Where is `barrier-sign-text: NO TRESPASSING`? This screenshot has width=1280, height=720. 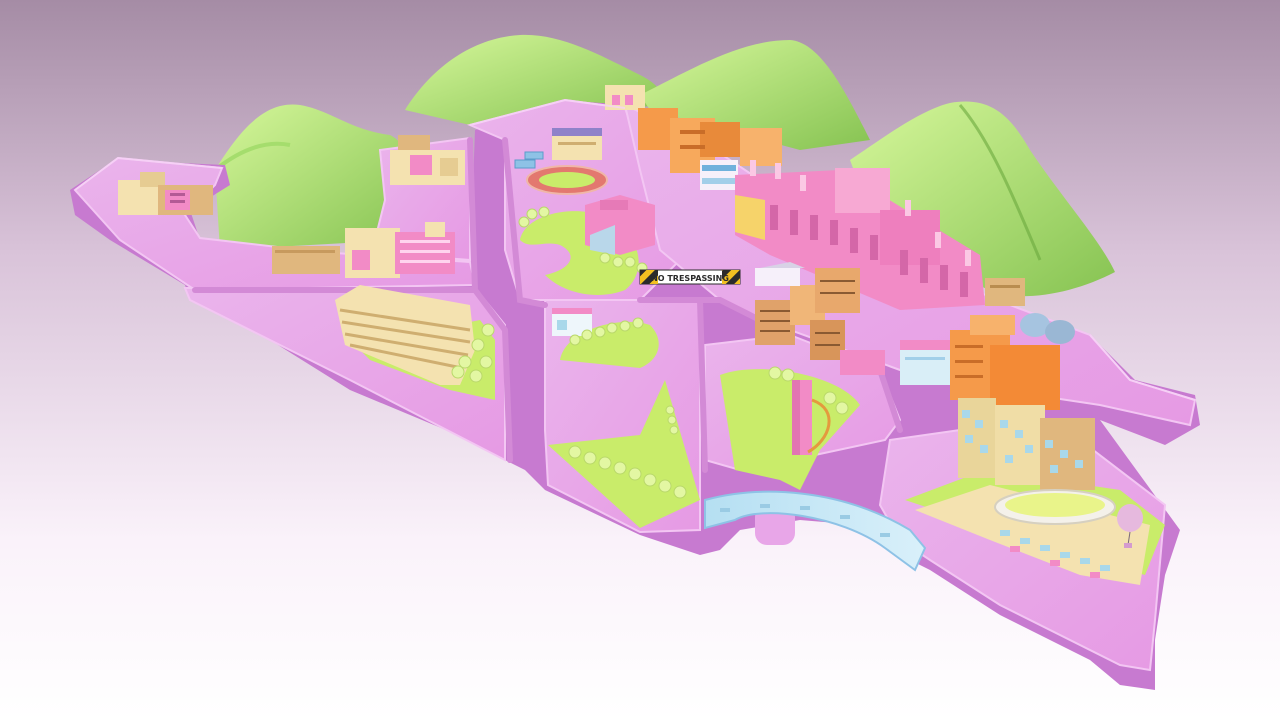
barrier-sign-text: NO TRESPASSING is located at coordinates (690, 278).